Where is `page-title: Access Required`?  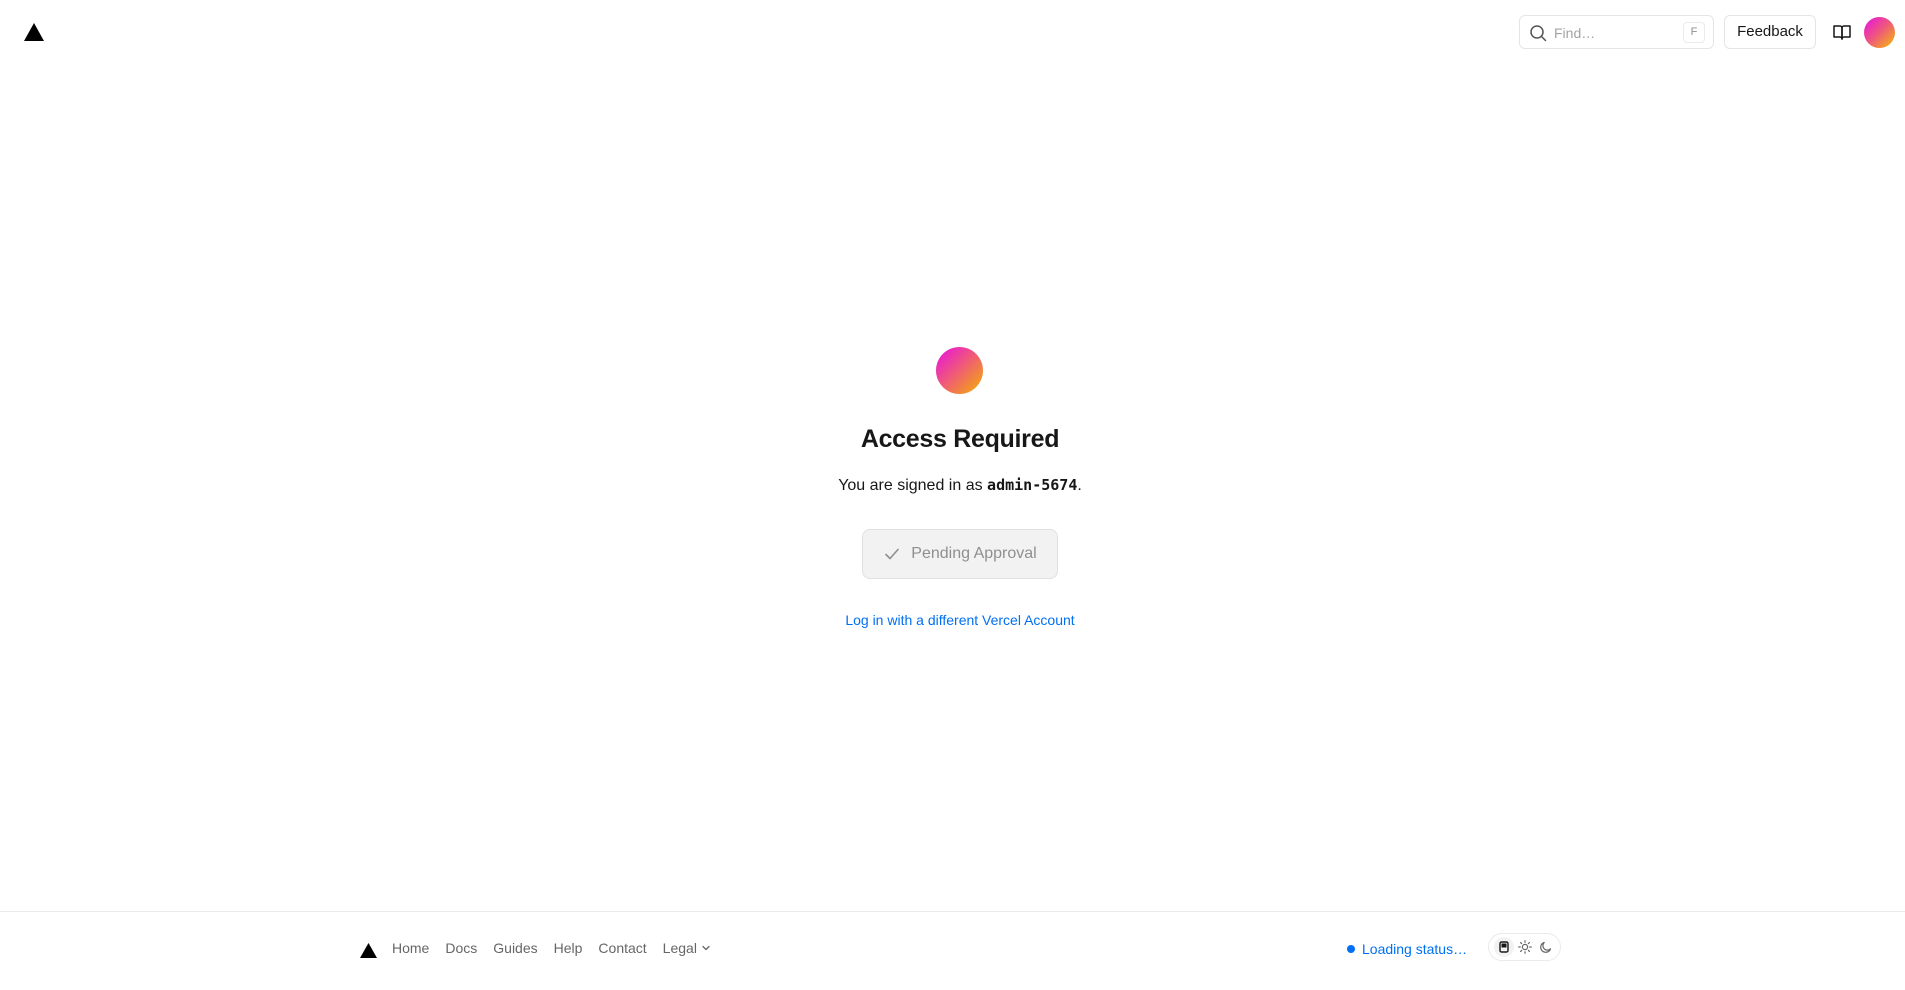 page-title: Access Required is located at coordinates (960, 439).